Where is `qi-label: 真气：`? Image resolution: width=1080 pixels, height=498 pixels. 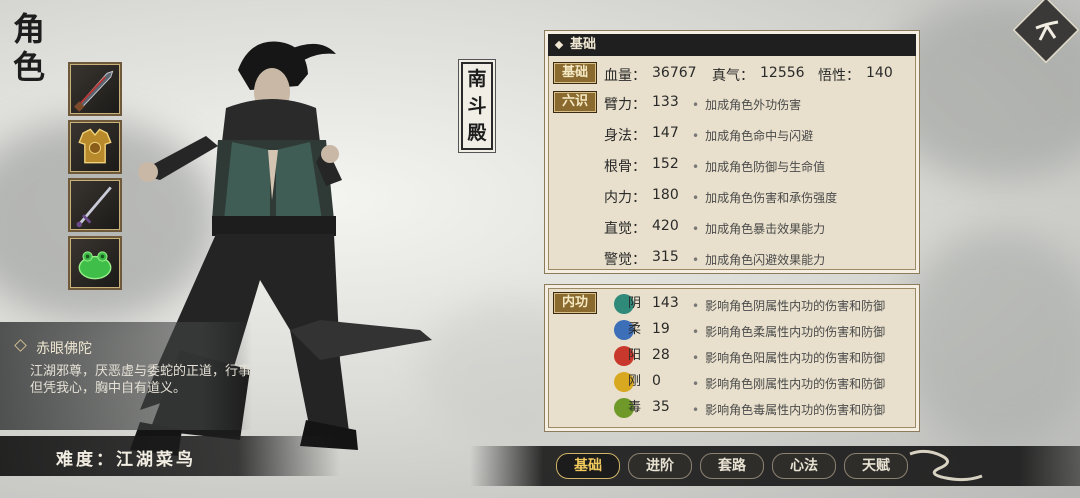 qi-label: 真气： is located at coordinates (733, 76).